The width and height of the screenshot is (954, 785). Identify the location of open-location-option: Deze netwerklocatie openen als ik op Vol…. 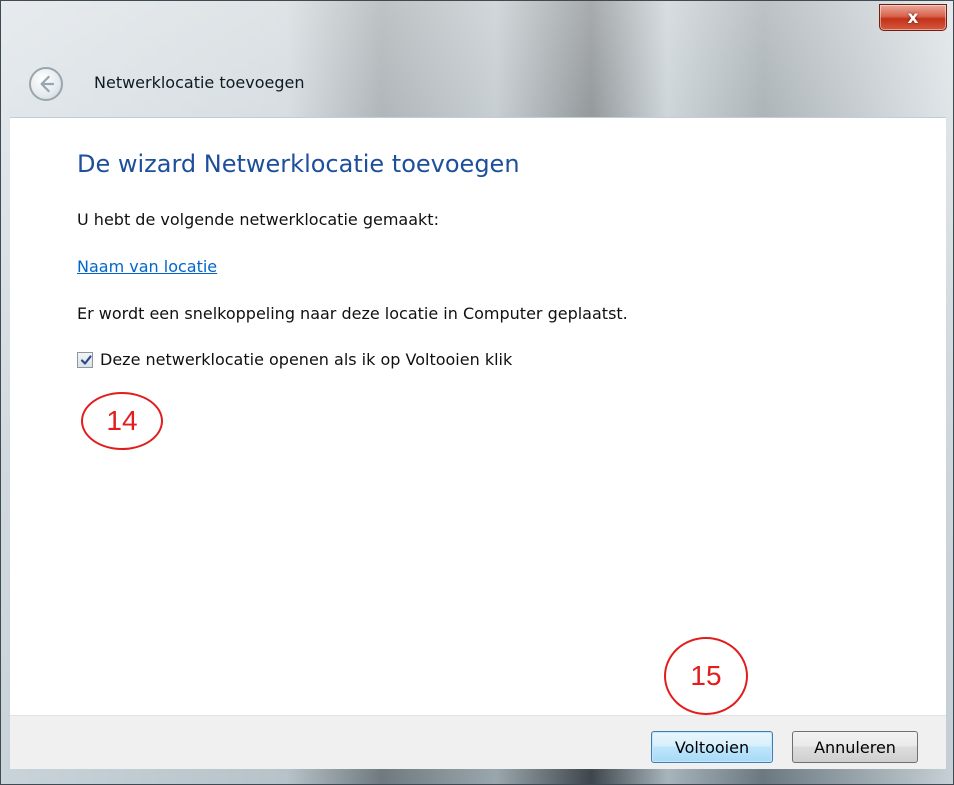
(294, 359).